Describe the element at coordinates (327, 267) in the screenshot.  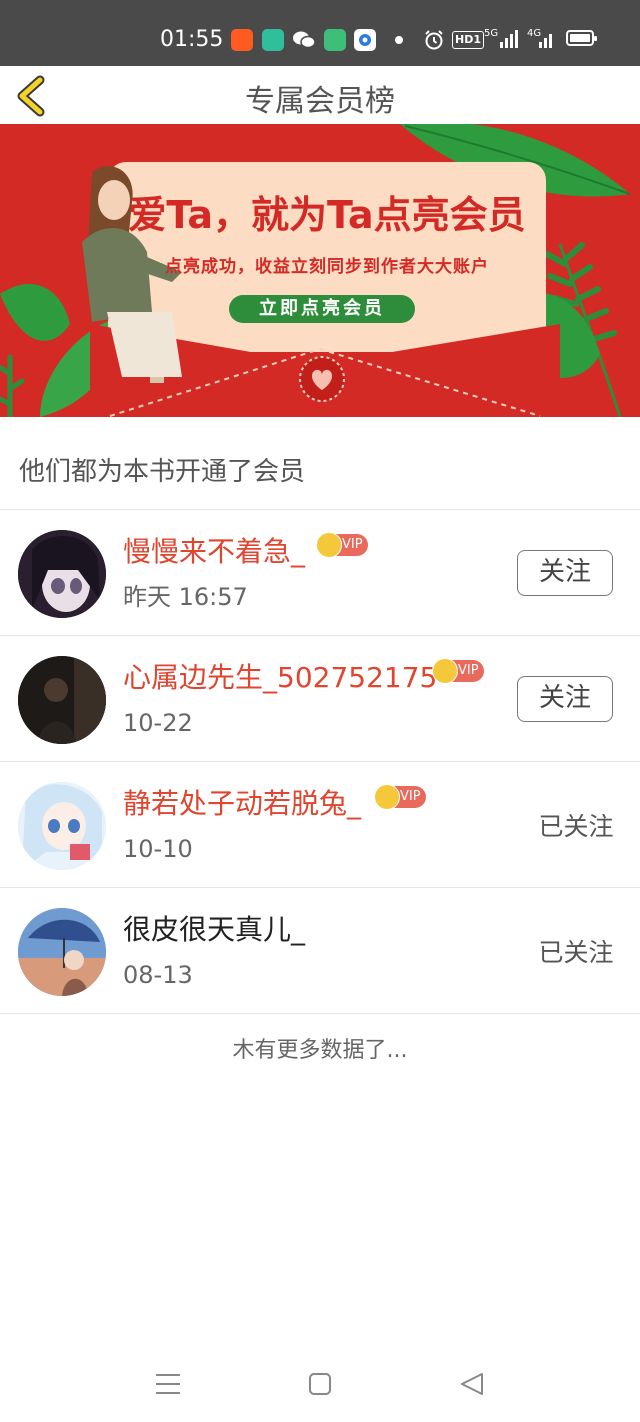
I see `banner-subtitle: 点亮成功，收益立刻同步到作者大大账户` at that location.